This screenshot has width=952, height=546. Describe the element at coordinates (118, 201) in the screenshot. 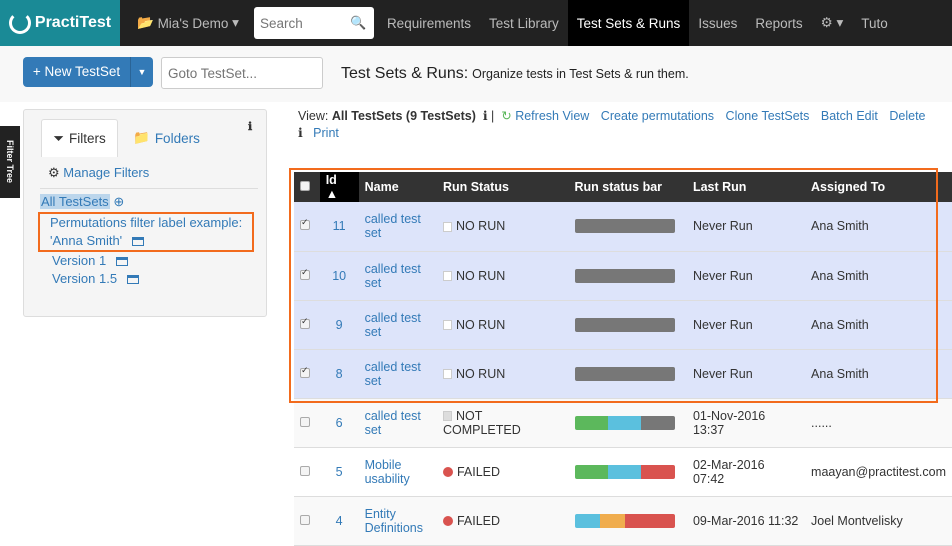

I see `add-filter-icon: ⊕` at that location.